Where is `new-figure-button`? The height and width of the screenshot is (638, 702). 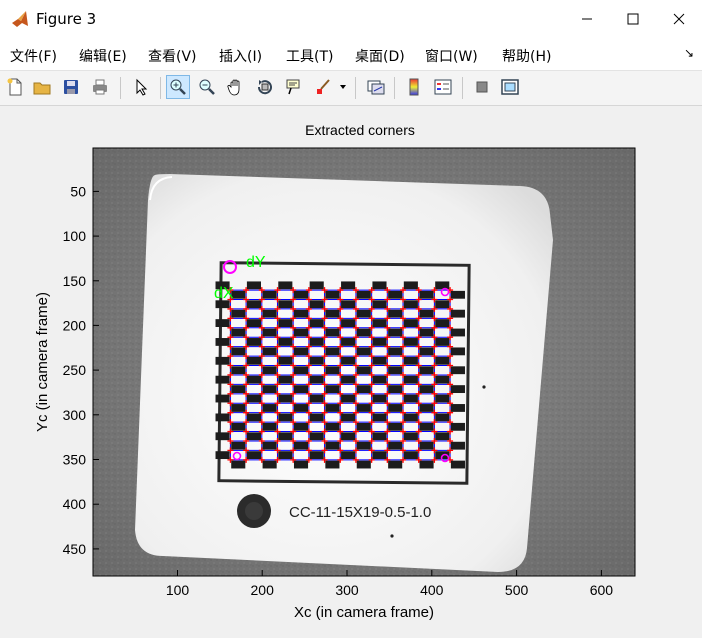 new-figure-button is located at coordinates (15, 87).